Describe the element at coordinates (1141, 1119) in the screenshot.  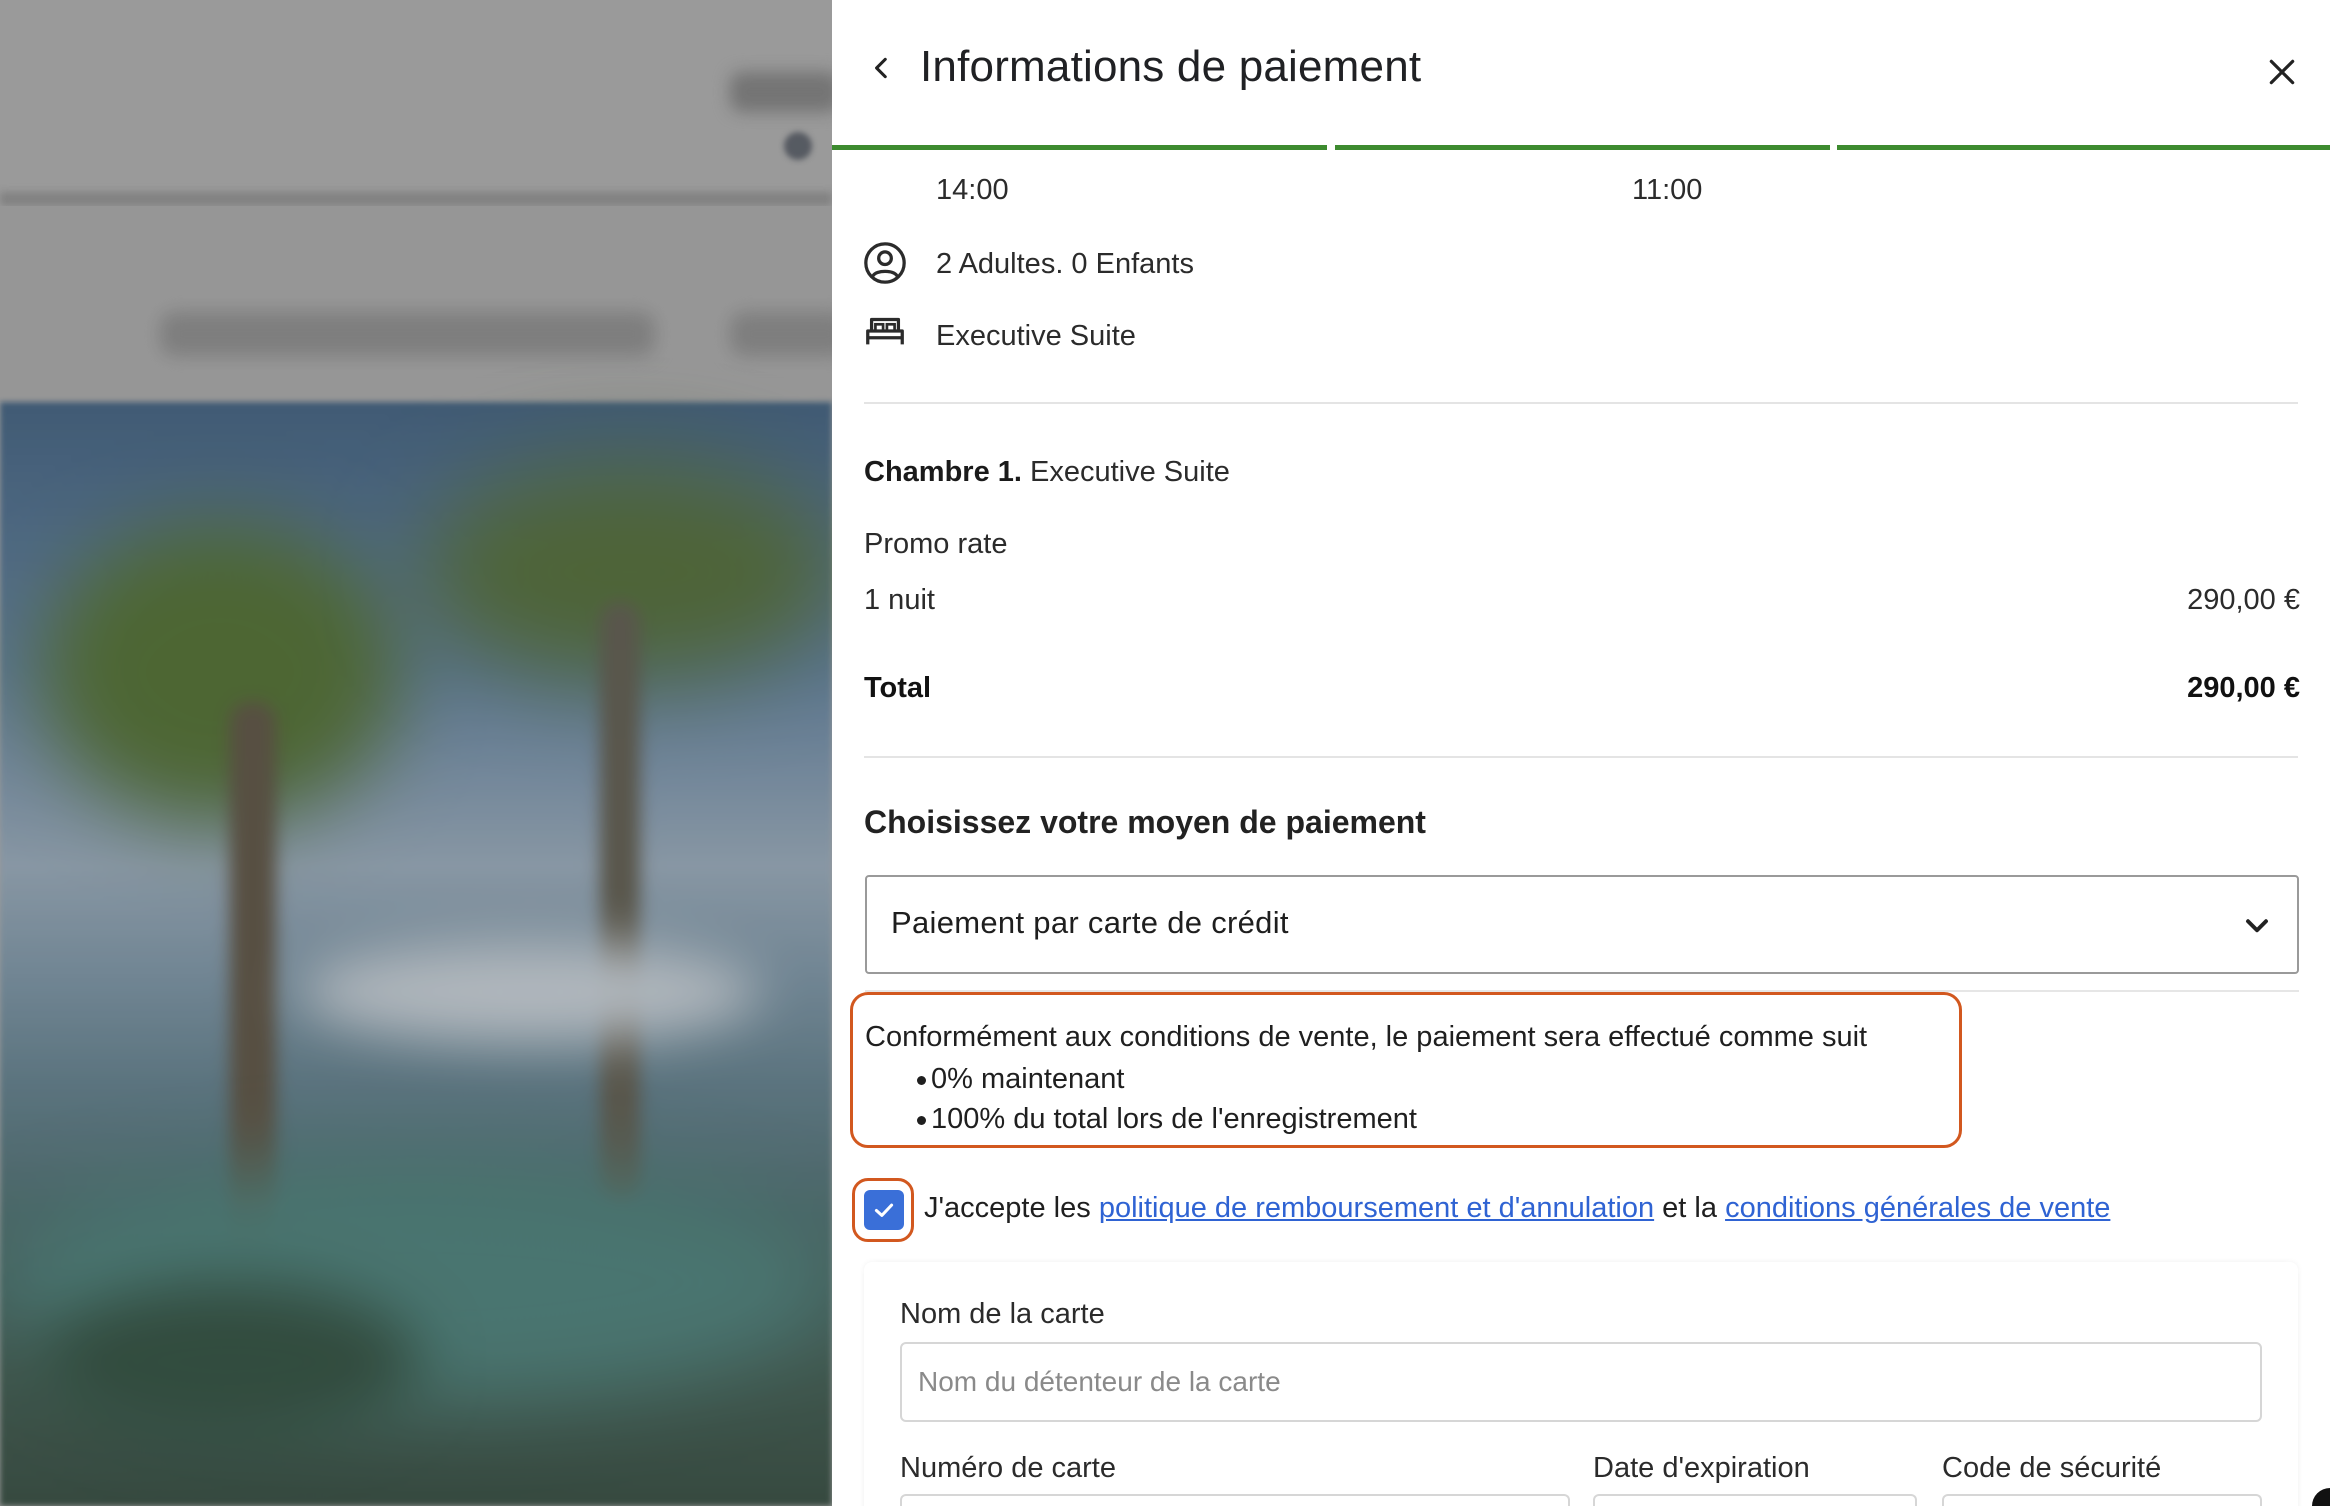
I see `list-item: 100% du total lors de l'enregistrement` at that location.